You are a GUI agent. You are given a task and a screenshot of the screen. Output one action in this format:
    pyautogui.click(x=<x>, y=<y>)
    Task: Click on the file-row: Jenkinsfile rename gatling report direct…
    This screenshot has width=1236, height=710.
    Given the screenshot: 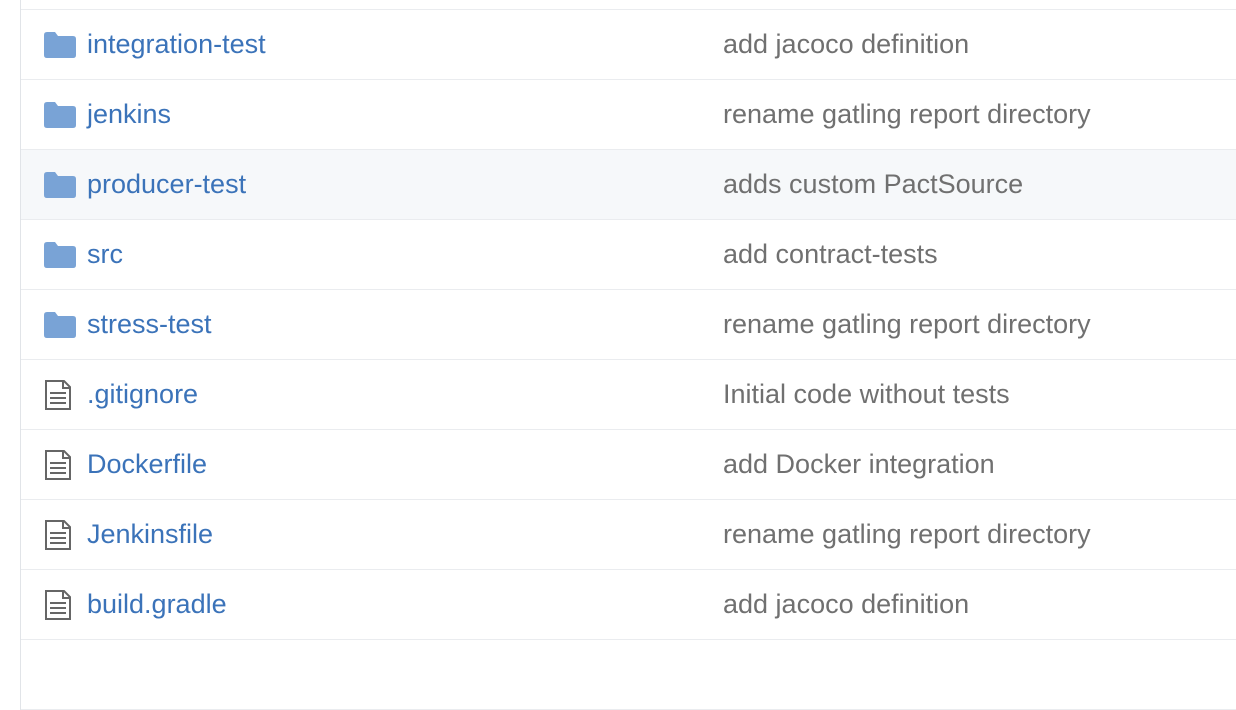 What is the action you would take?
    pyautogui.click(x=628, y=534)
    